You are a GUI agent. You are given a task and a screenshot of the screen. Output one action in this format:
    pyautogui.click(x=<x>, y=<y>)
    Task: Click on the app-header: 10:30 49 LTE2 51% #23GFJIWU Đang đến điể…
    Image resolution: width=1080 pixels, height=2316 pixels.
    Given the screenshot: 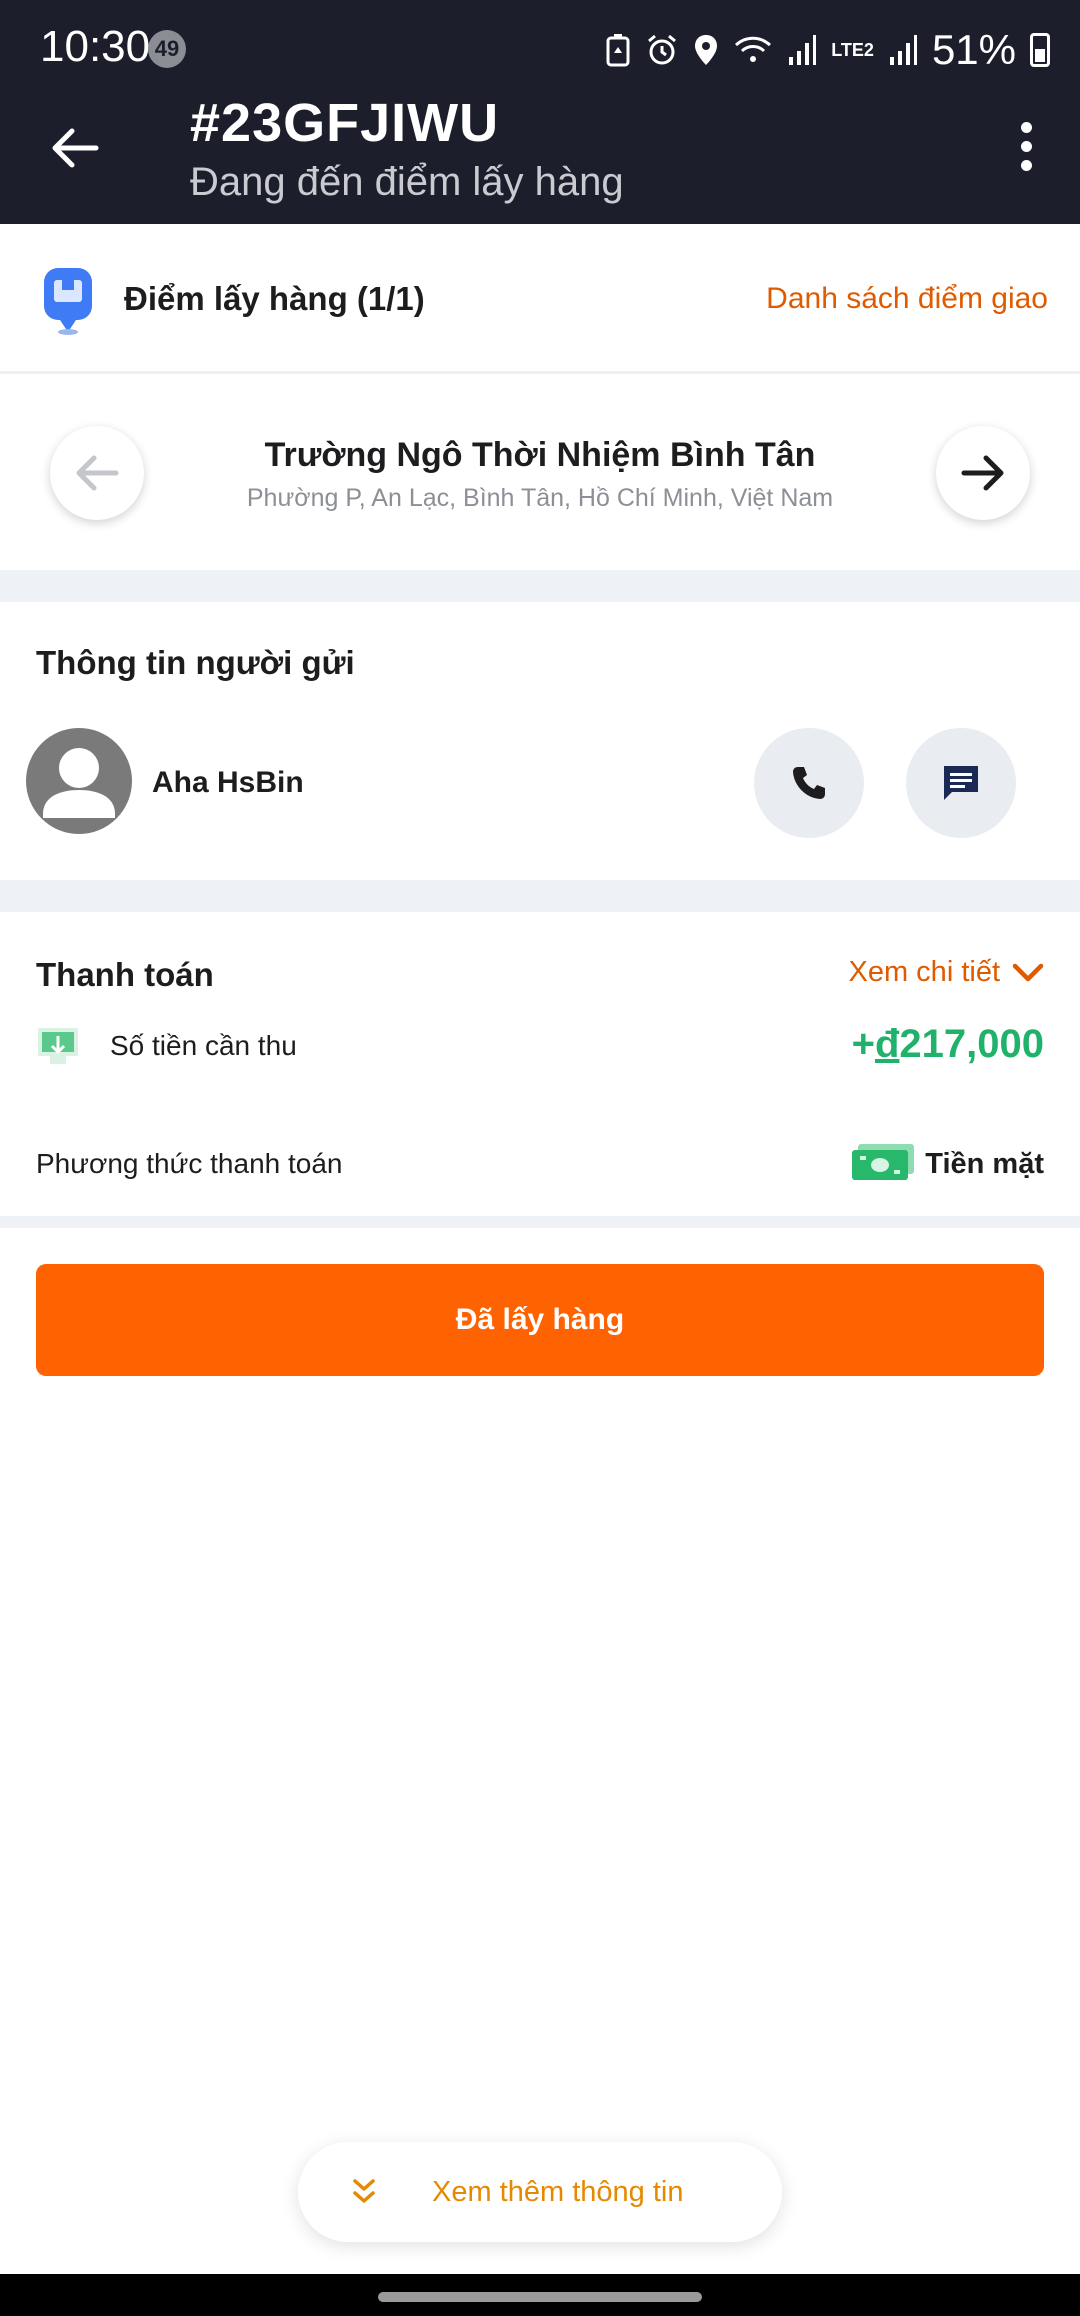 What is the action you would take?
    pyautogui.click(x=540, y=112)
    